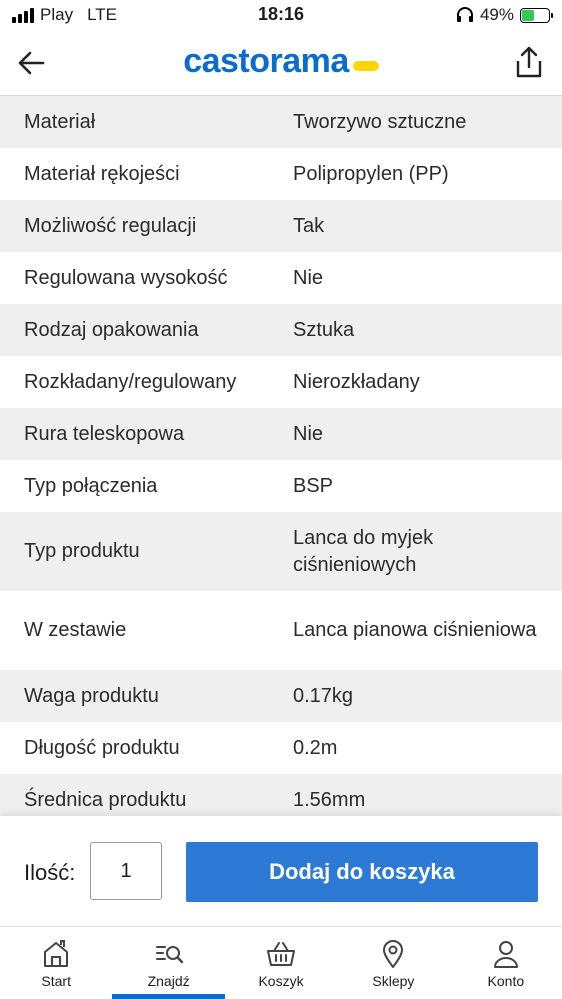 The image size is (562, 999). I want to click on bottom-navigation: Start Znajdź Koszyk Sklepy Konto, so click(281, 962).